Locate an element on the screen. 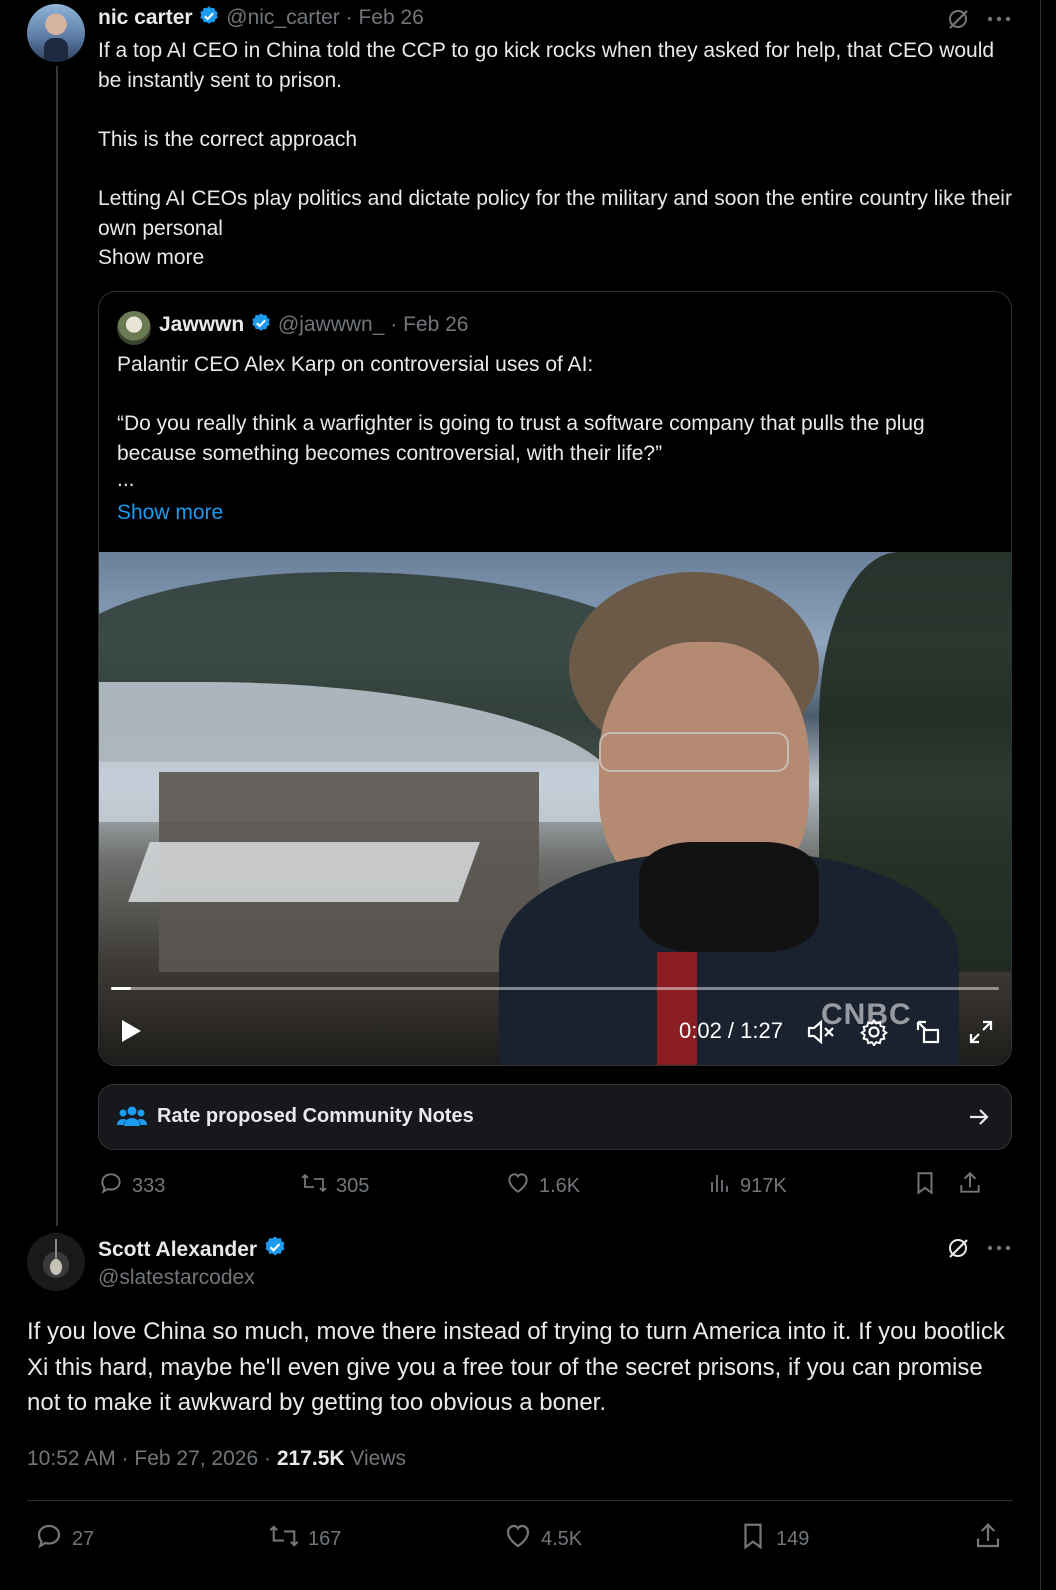 This screenshot has height=1590, width=1056. picture-in-picture-icon is located at coordinates (928, 1032).